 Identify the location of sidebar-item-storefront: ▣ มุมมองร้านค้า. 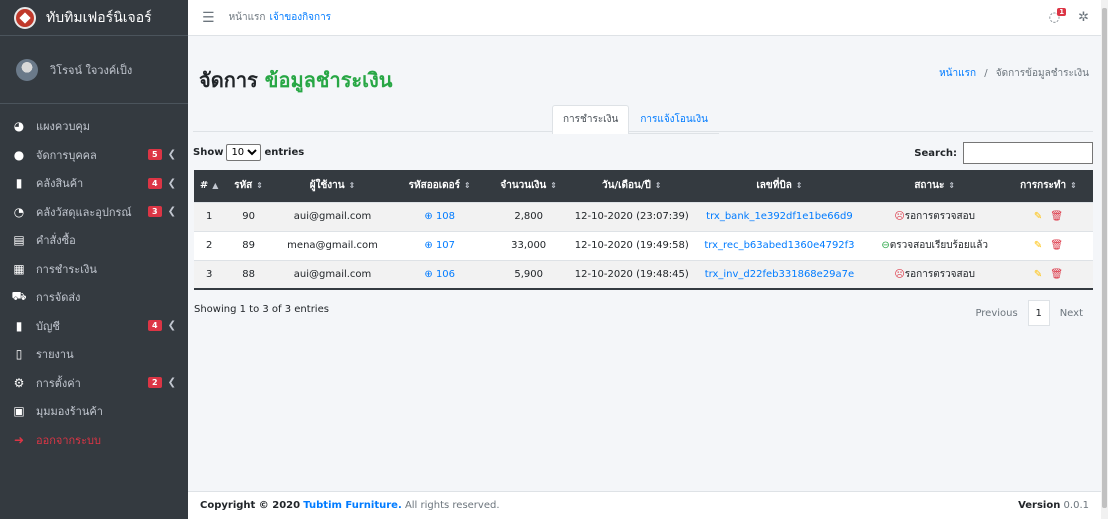
(94, 411).